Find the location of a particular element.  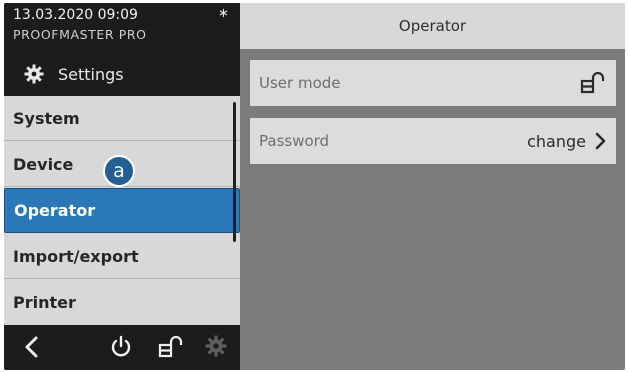

settings-title: Settings is located at coordinates (91, 74).